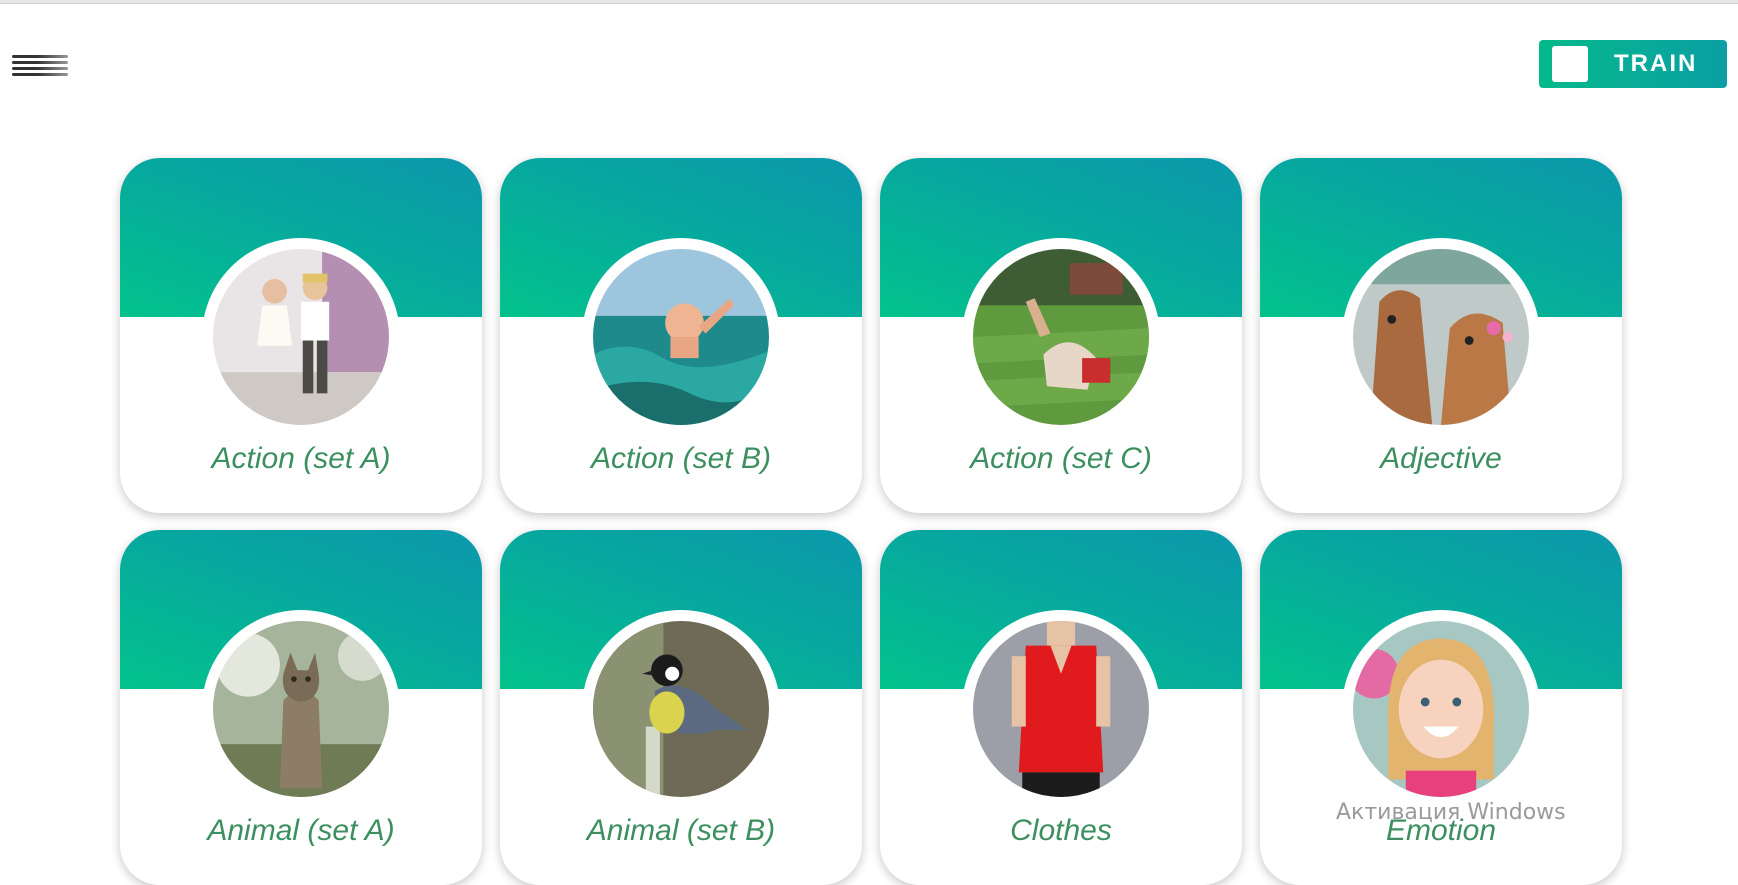  I want to click on red-blouse-photo, so click(1061, 709).